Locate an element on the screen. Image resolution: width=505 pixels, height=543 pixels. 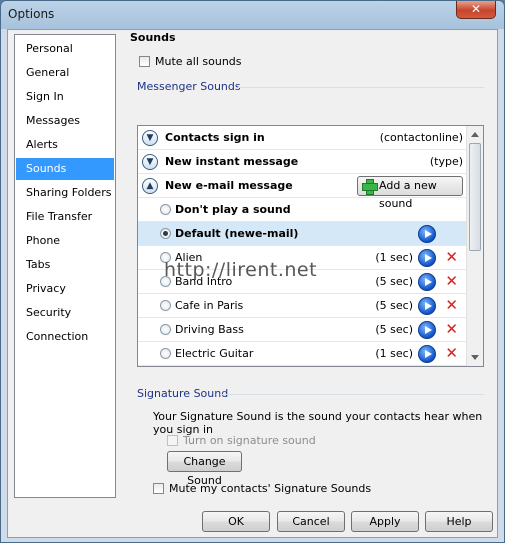
apply-button: Apply is located at coordinates (385, 521).